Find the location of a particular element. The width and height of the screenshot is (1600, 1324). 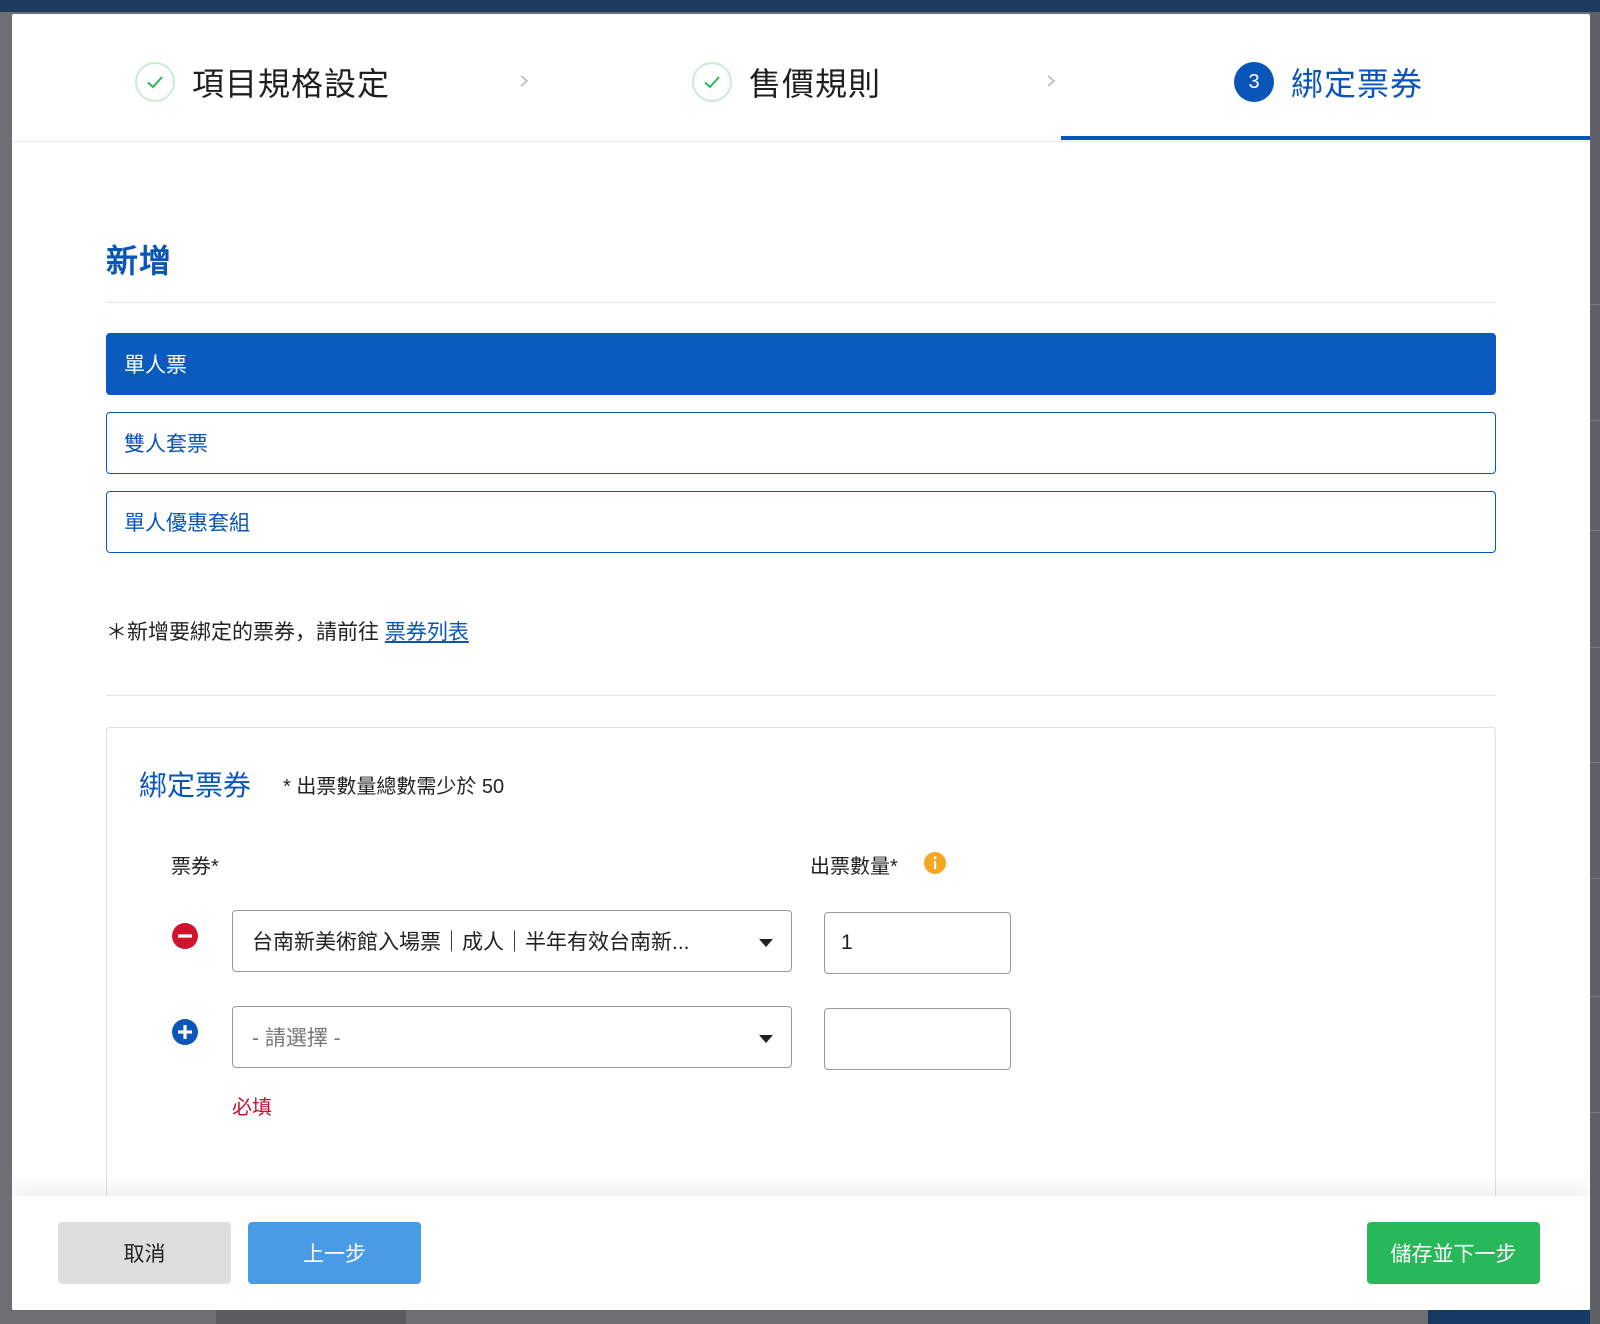

step-label: 項目規格設定 is located at coordinates (291, 84).